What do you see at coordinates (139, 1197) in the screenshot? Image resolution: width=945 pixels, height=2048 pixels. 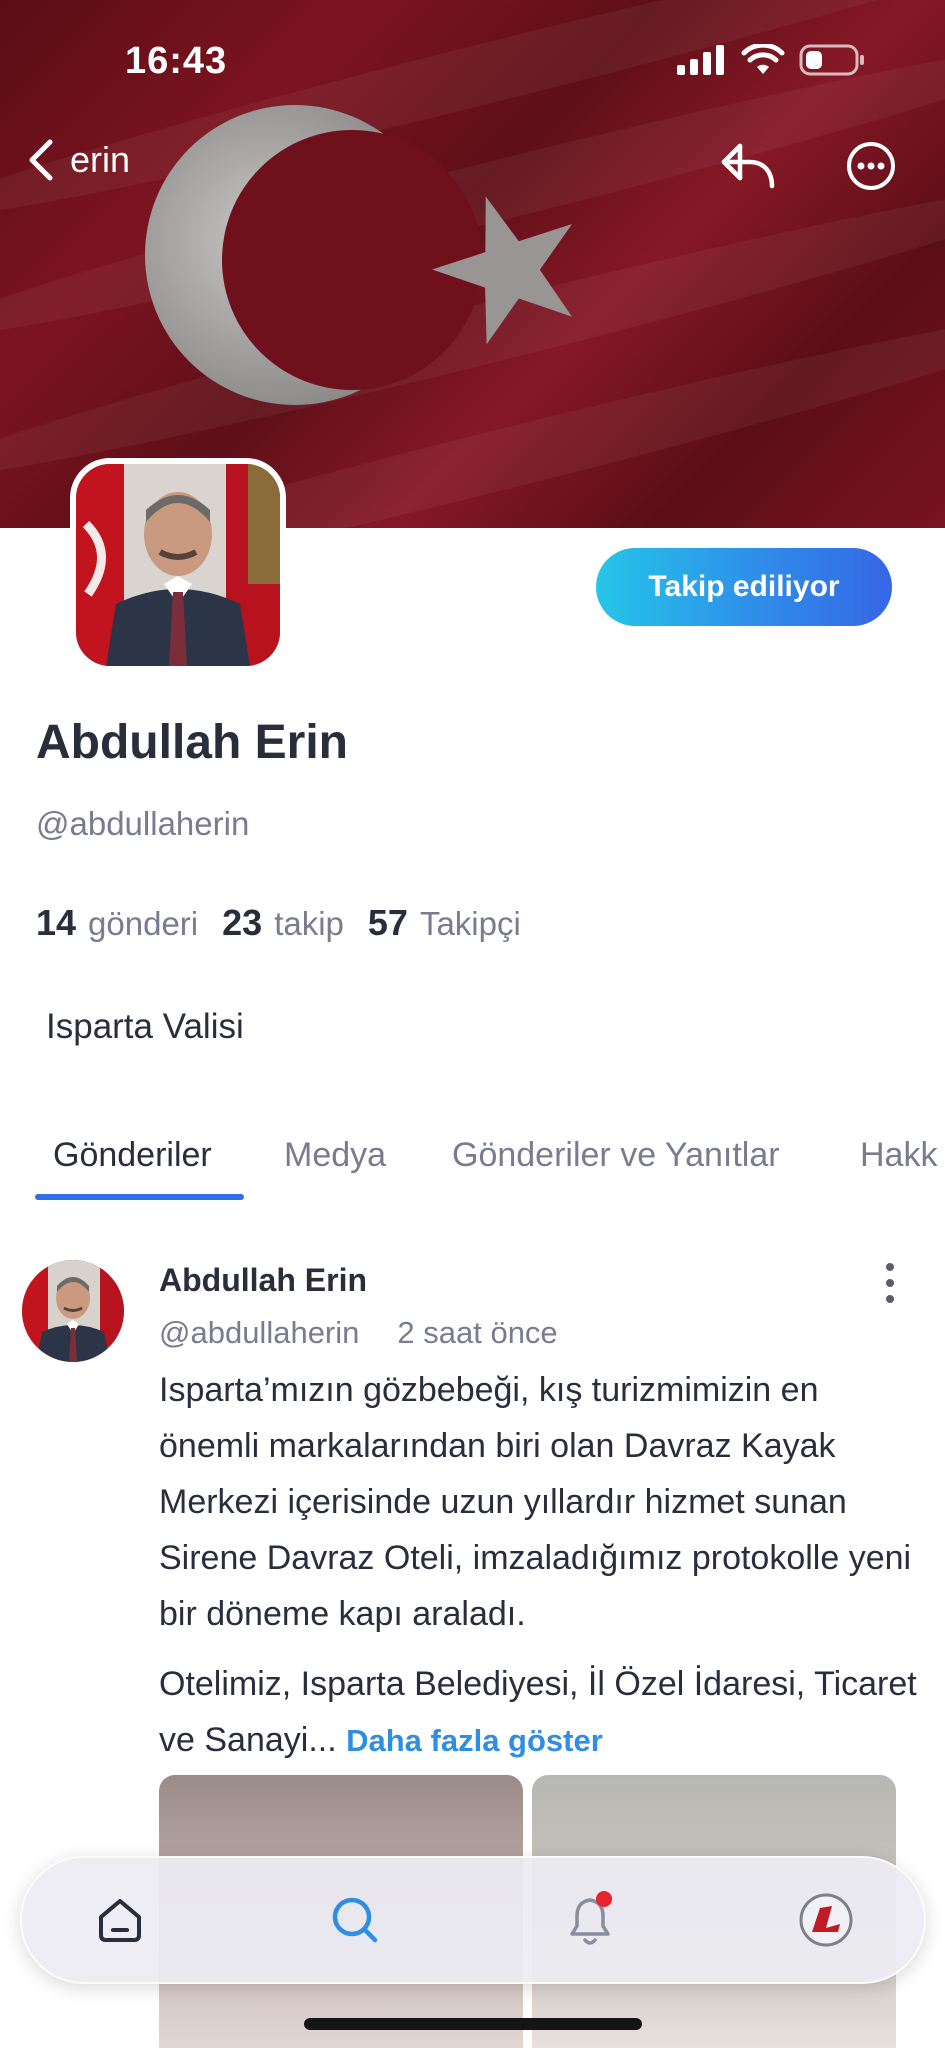 I see `active-tab-indicator` at bounding box center [139, 1197].